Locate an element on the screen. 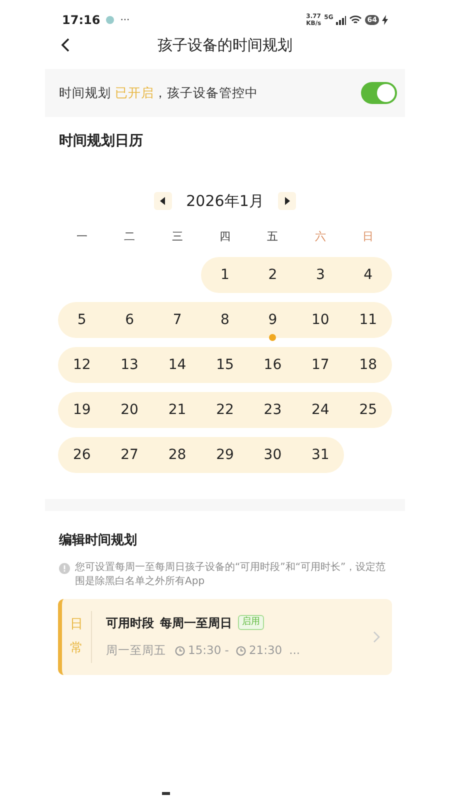 This screenshot has height=800, width=450. weekday-label: 三 is located at coordinates (177, 236).